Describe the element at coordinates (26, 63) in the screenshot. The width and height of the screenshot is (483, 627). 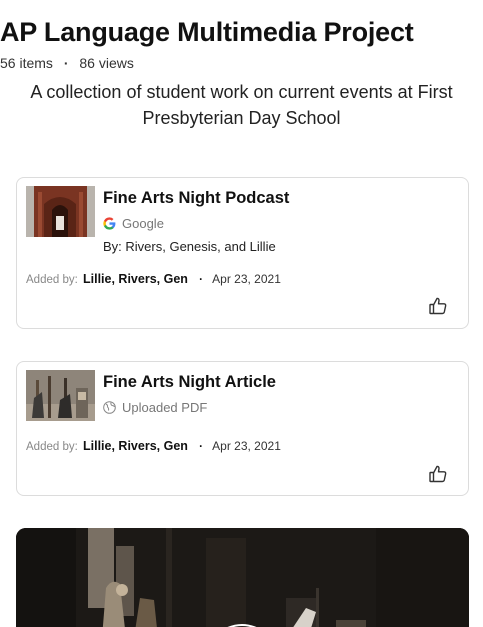
I see `items-count: 56 items` at that location.